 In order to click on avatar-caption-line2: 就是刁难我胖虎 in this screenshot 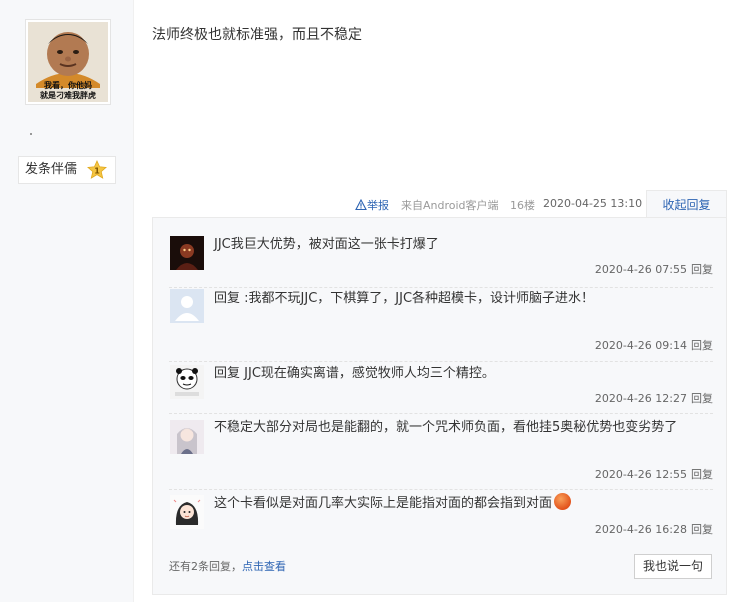, I will do `click(68, 95)`.